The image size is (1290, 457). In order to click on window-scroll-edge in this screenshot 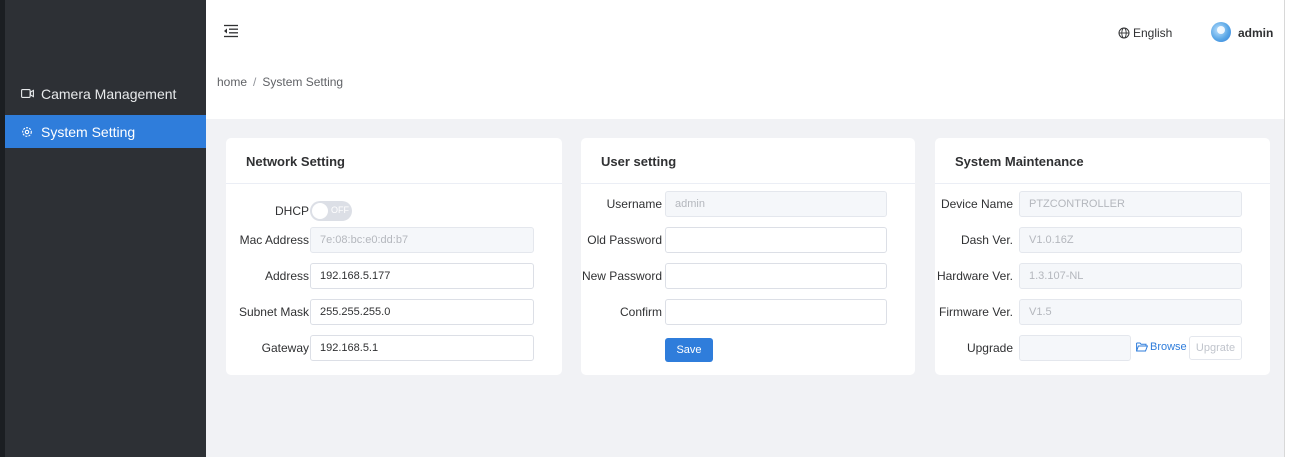, I will do `click(1287, 228)`.